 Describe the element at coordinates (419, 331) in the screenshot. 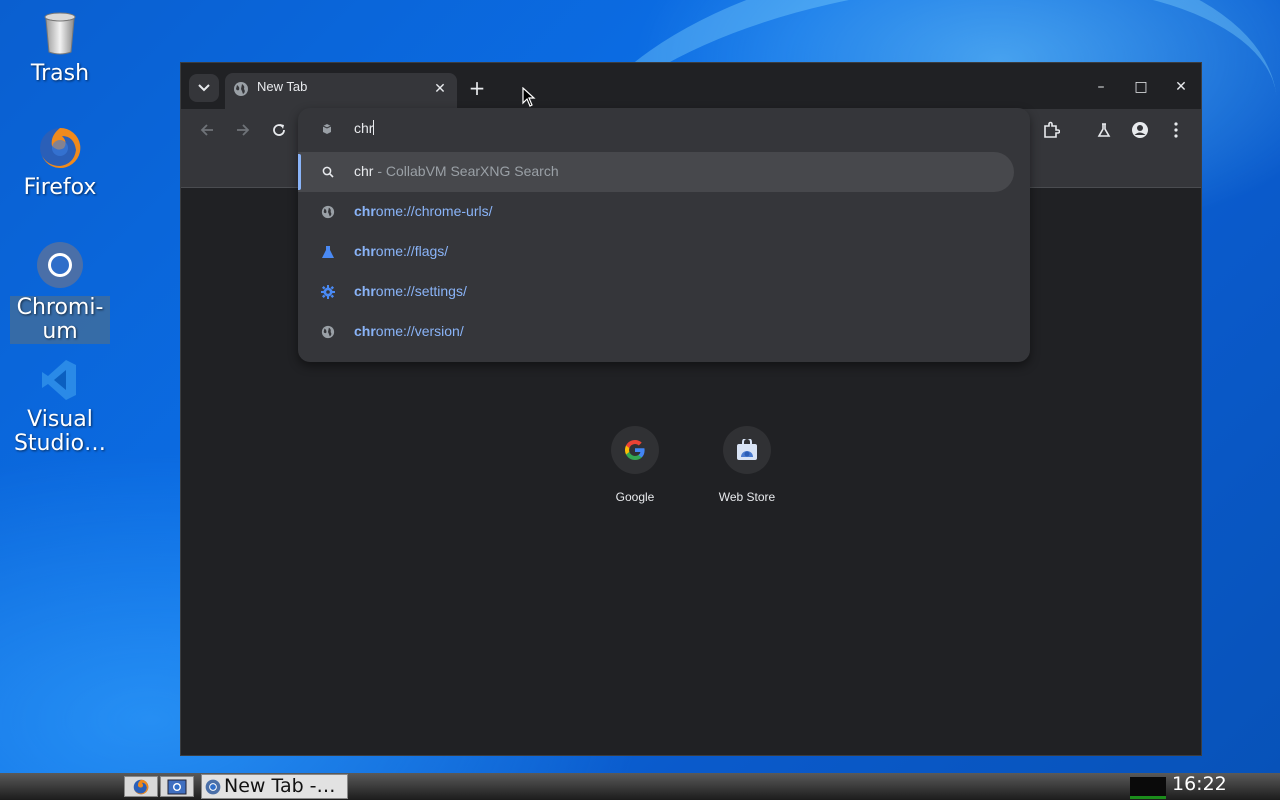

I see `suggestion-rest: ome://version/` at that location.